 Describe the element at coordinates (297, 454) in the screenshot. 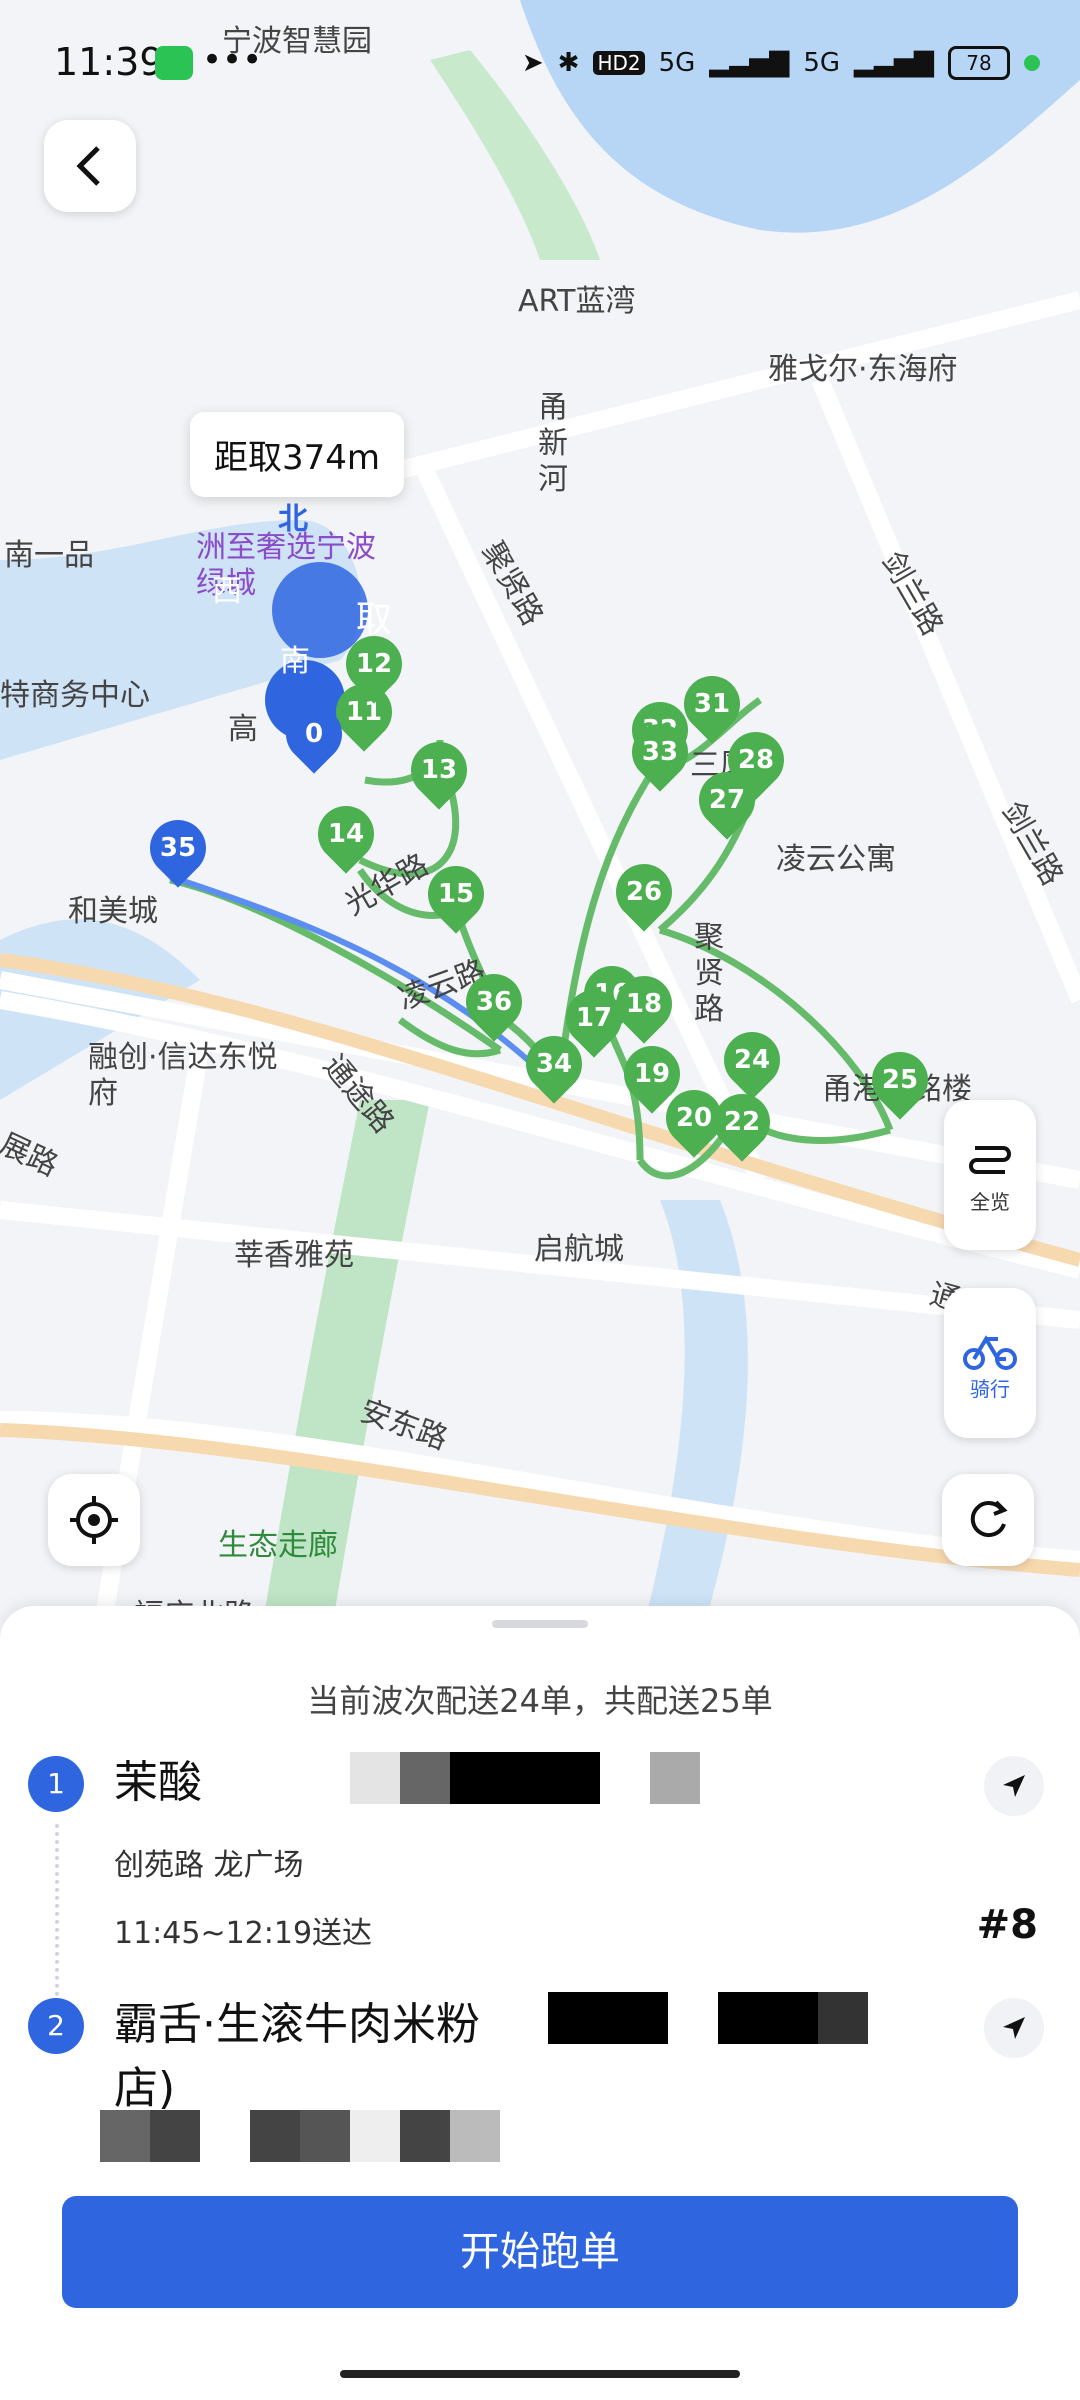

I see `distance-bubble: 距取374m` at that location.